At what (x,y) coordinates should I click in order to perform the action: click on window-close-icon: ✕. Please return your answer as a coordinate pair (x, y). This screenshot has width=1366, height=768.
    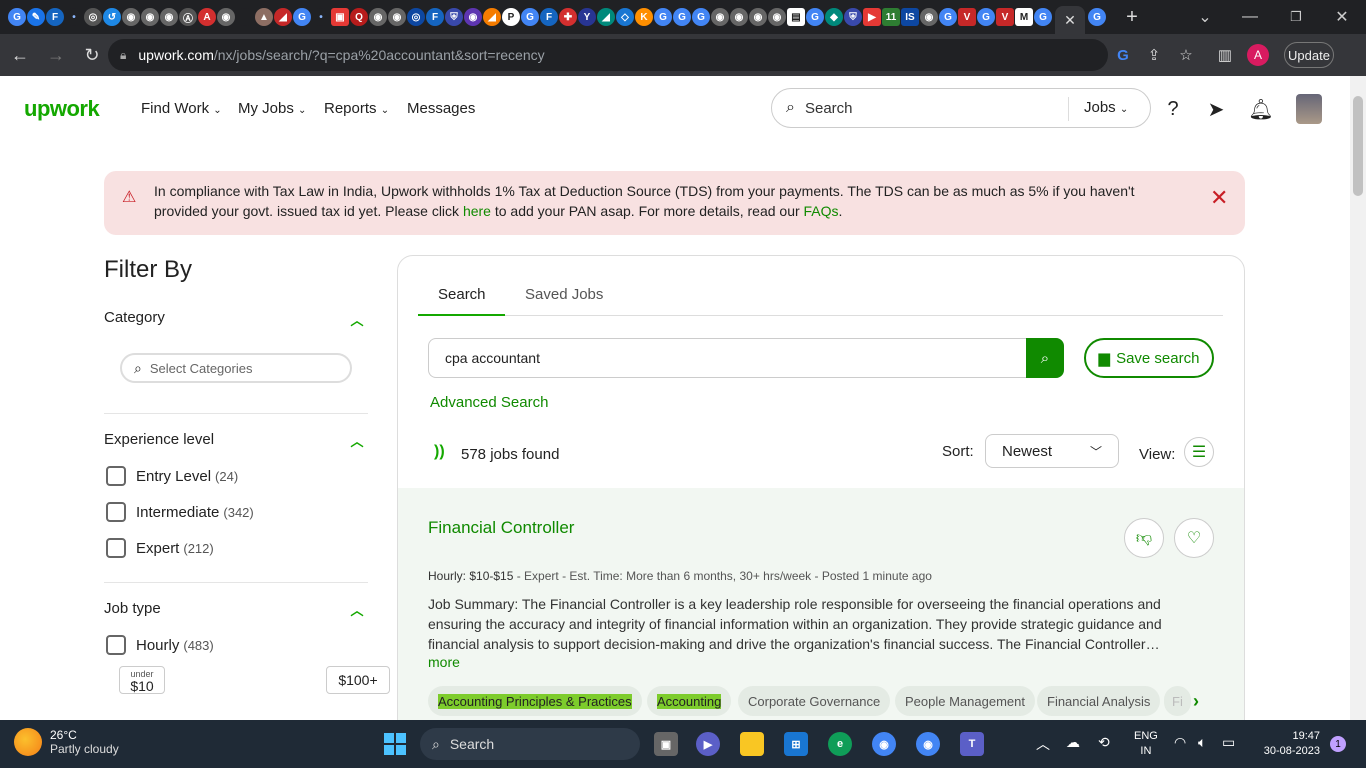
    Looking at the image, I should click on (1342, 17).